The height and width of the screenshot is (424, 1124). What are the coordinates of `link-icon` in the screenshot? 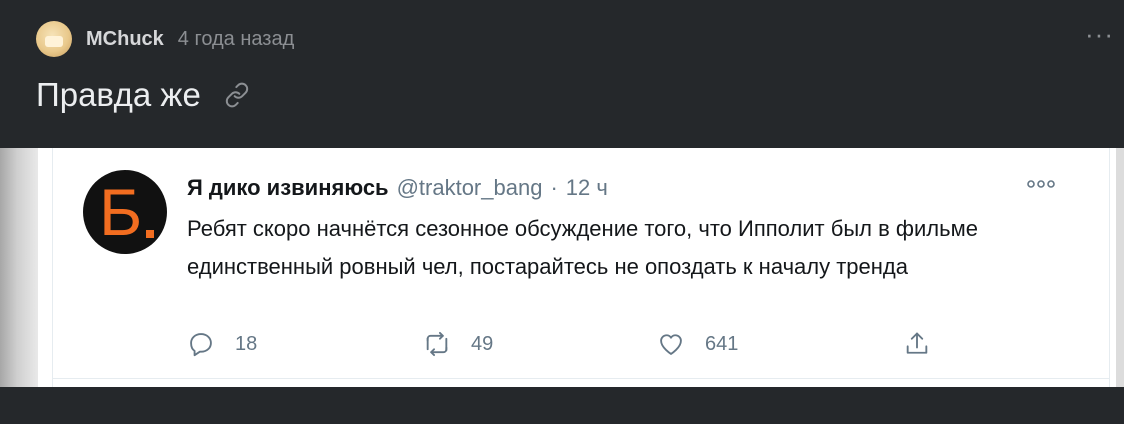 It's located at (237, 95).